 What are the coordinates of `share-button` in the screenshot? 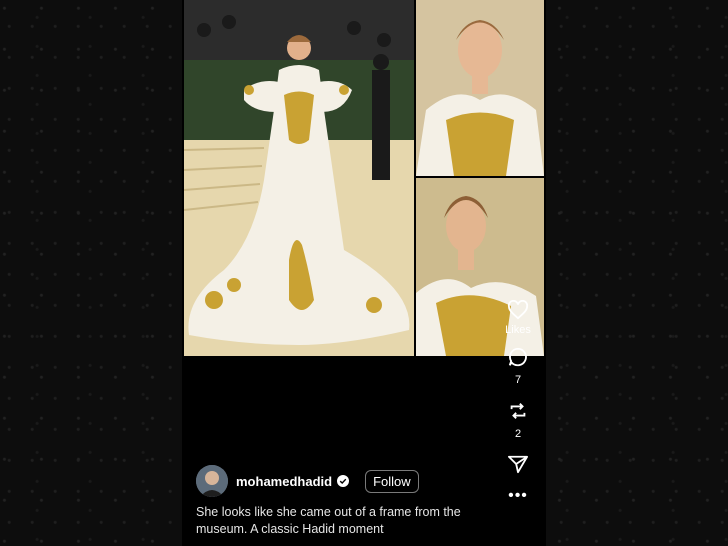 It's located at (518, 464).